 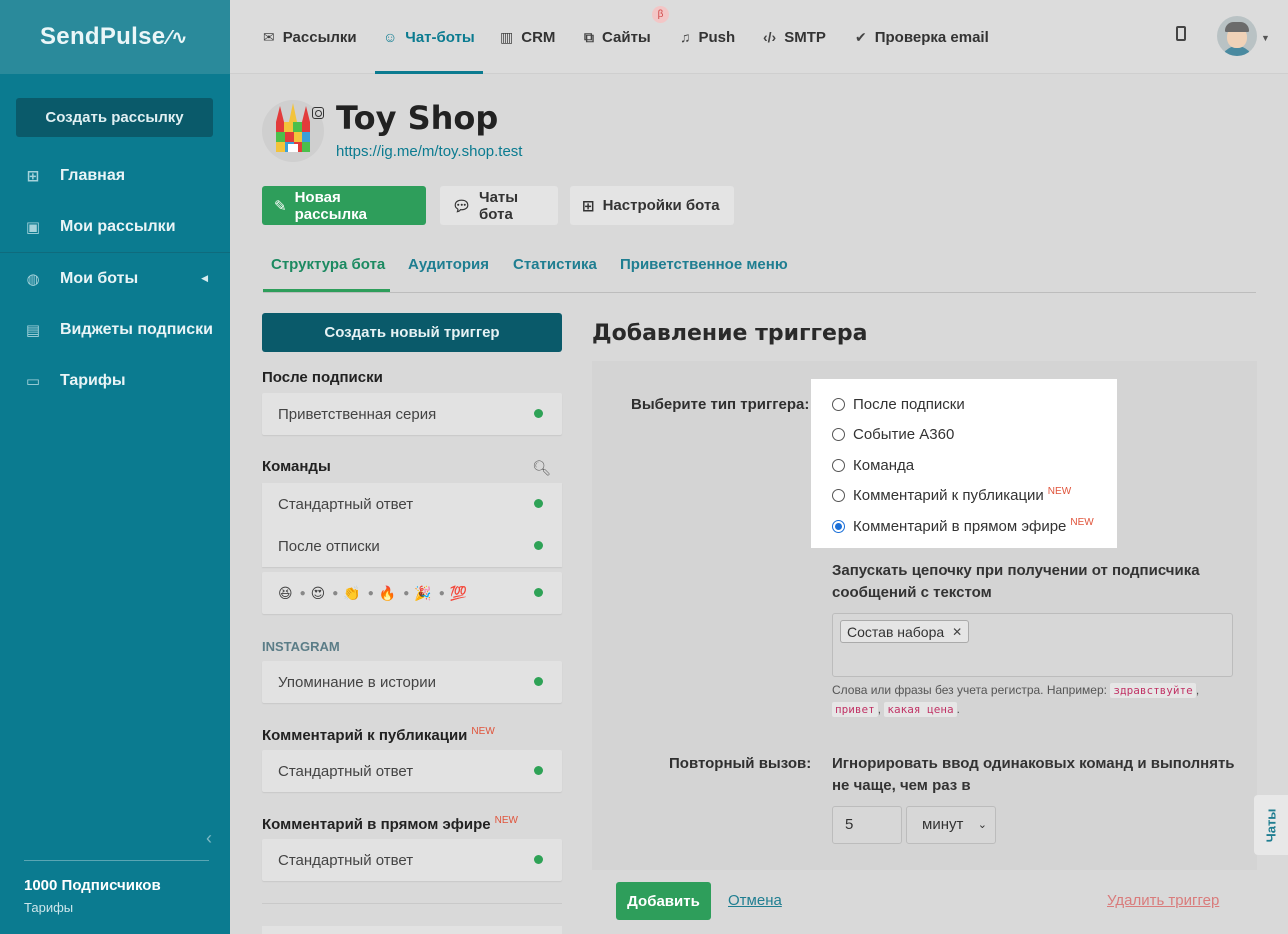 What do you see at coordinates (898, 404) in the screenshot?
I see `radio-after-subscribe: После подписки` at bounding box center [898, 404].